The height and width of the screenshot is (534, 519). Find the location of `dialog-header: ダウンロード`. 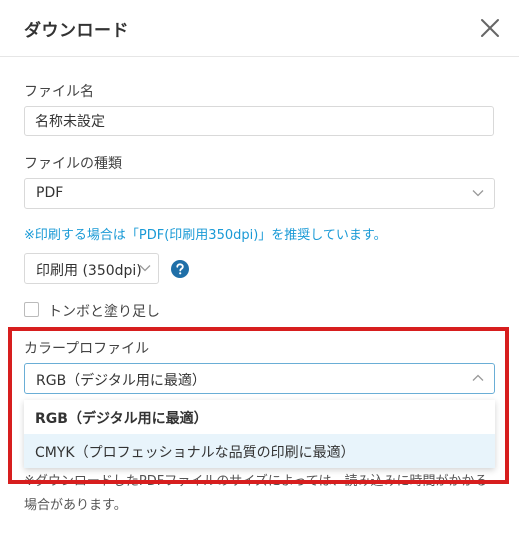

dialog-header: ダウンロード is located at coordinates (259, 28).